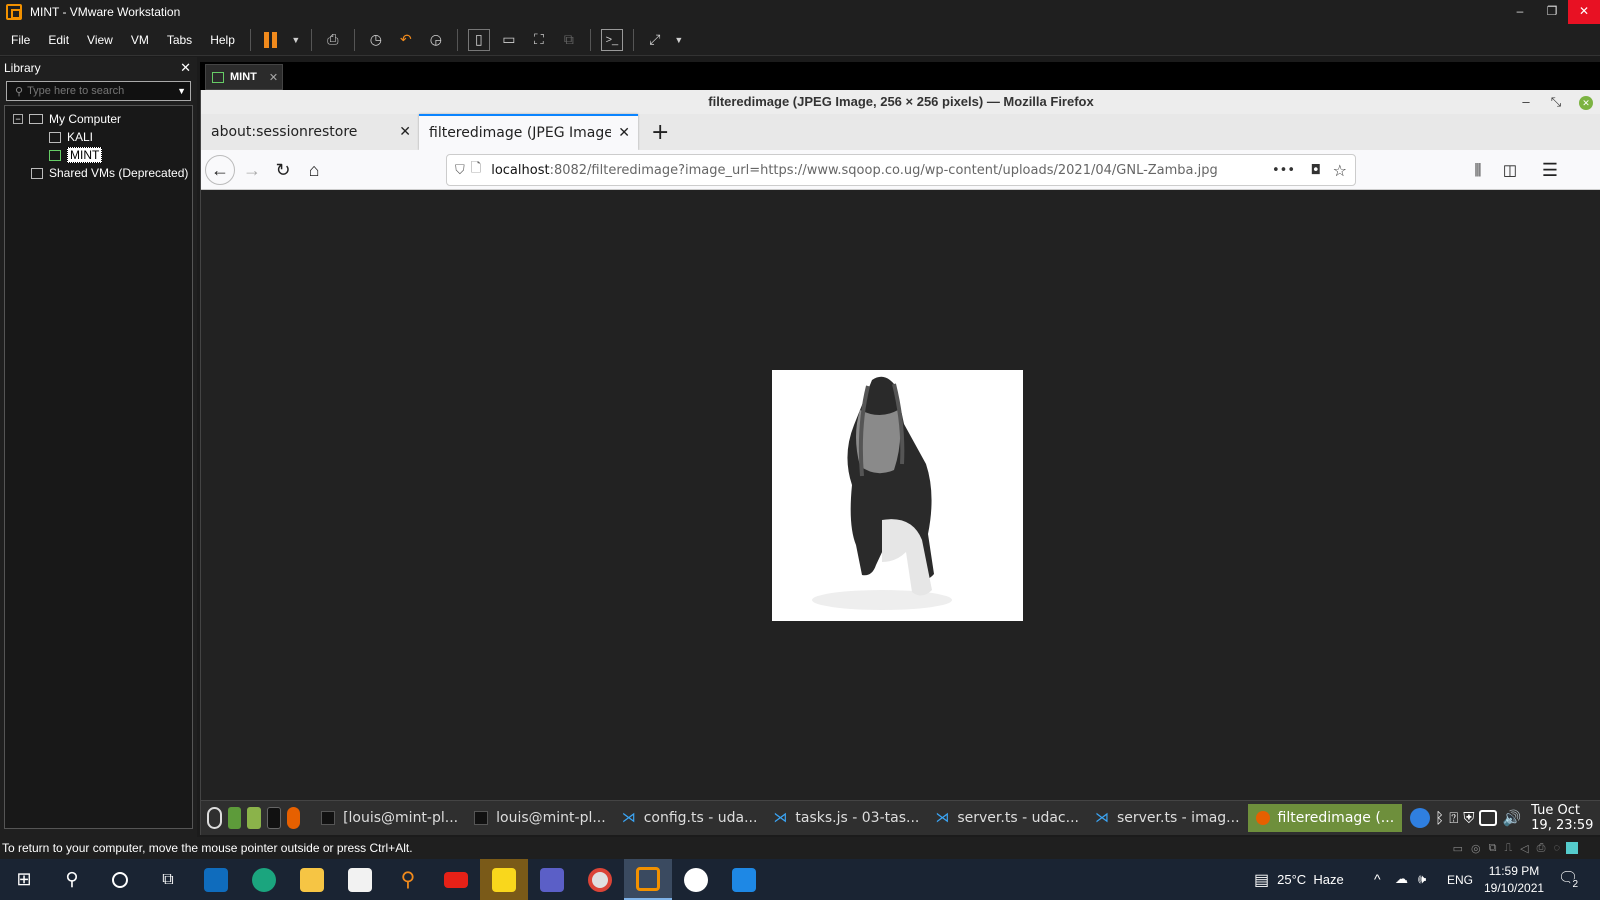 The image size is (1600, 900). I want to click on sound-icon: ◁, so click(1524, 848).